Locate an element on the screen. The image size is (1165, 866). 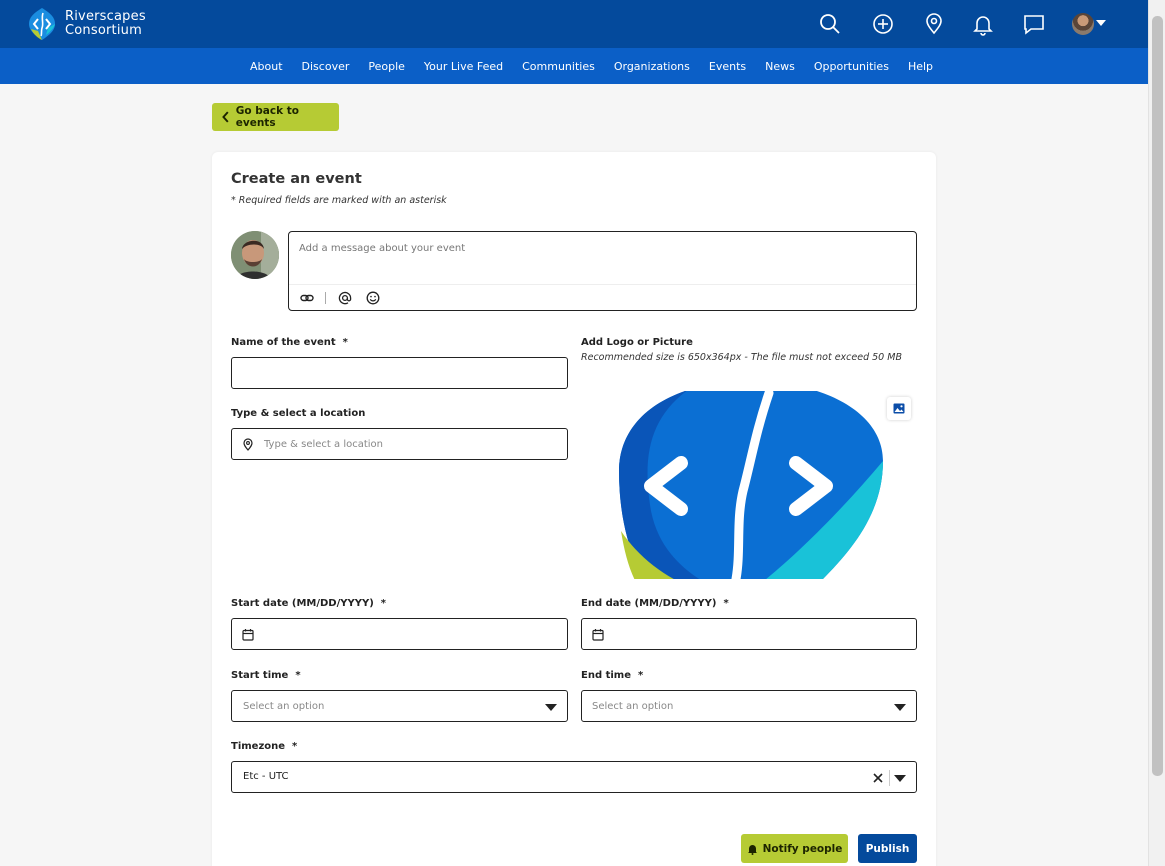
clear-icon is located at coordinates (878, 778).